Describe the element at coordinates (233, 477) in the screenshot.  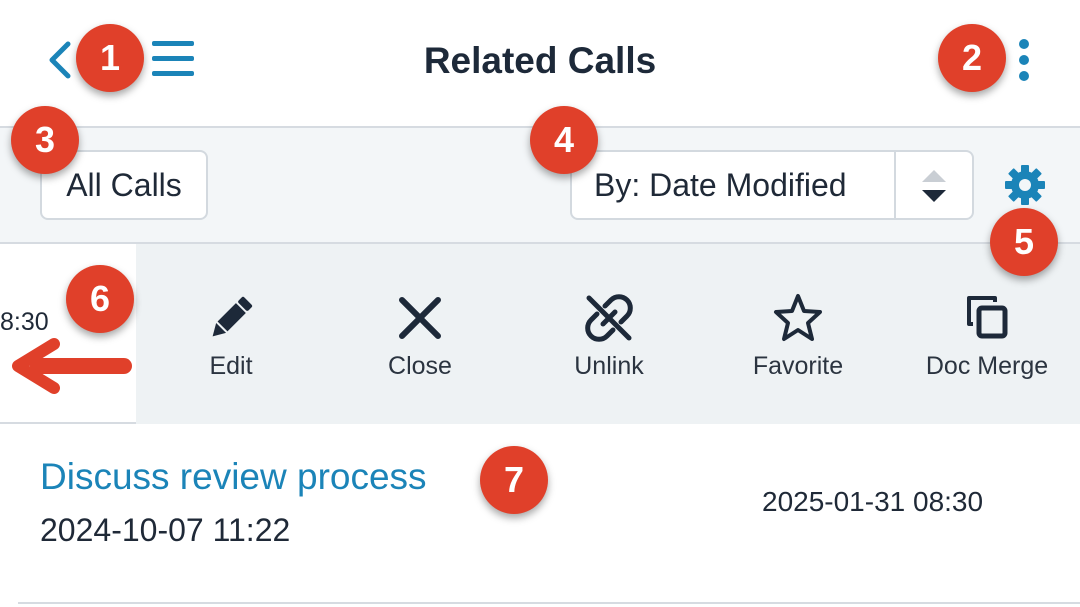
I see `record-title-link: Discuss review process` at that location.